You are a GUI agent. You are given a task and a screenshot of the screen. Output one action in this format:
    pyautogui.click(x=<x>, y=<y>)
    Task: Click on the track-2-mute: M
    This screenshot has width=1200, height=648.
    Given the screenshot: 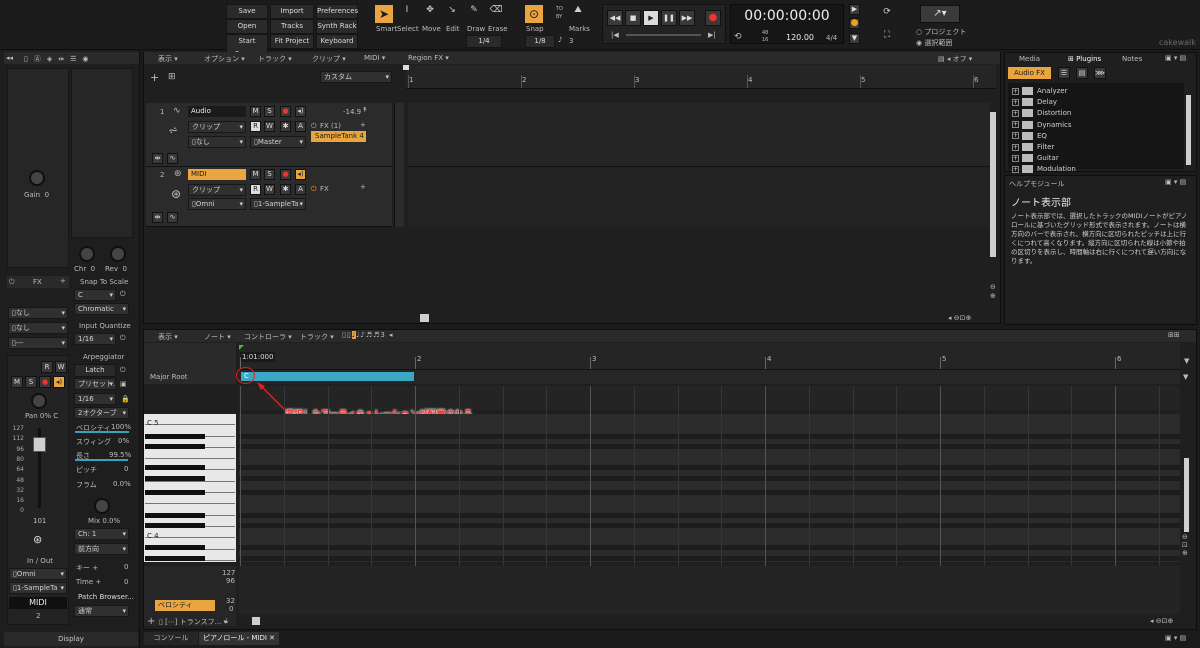 What is the action you would take?
    pyautogui.click(x=255, y=174)
    